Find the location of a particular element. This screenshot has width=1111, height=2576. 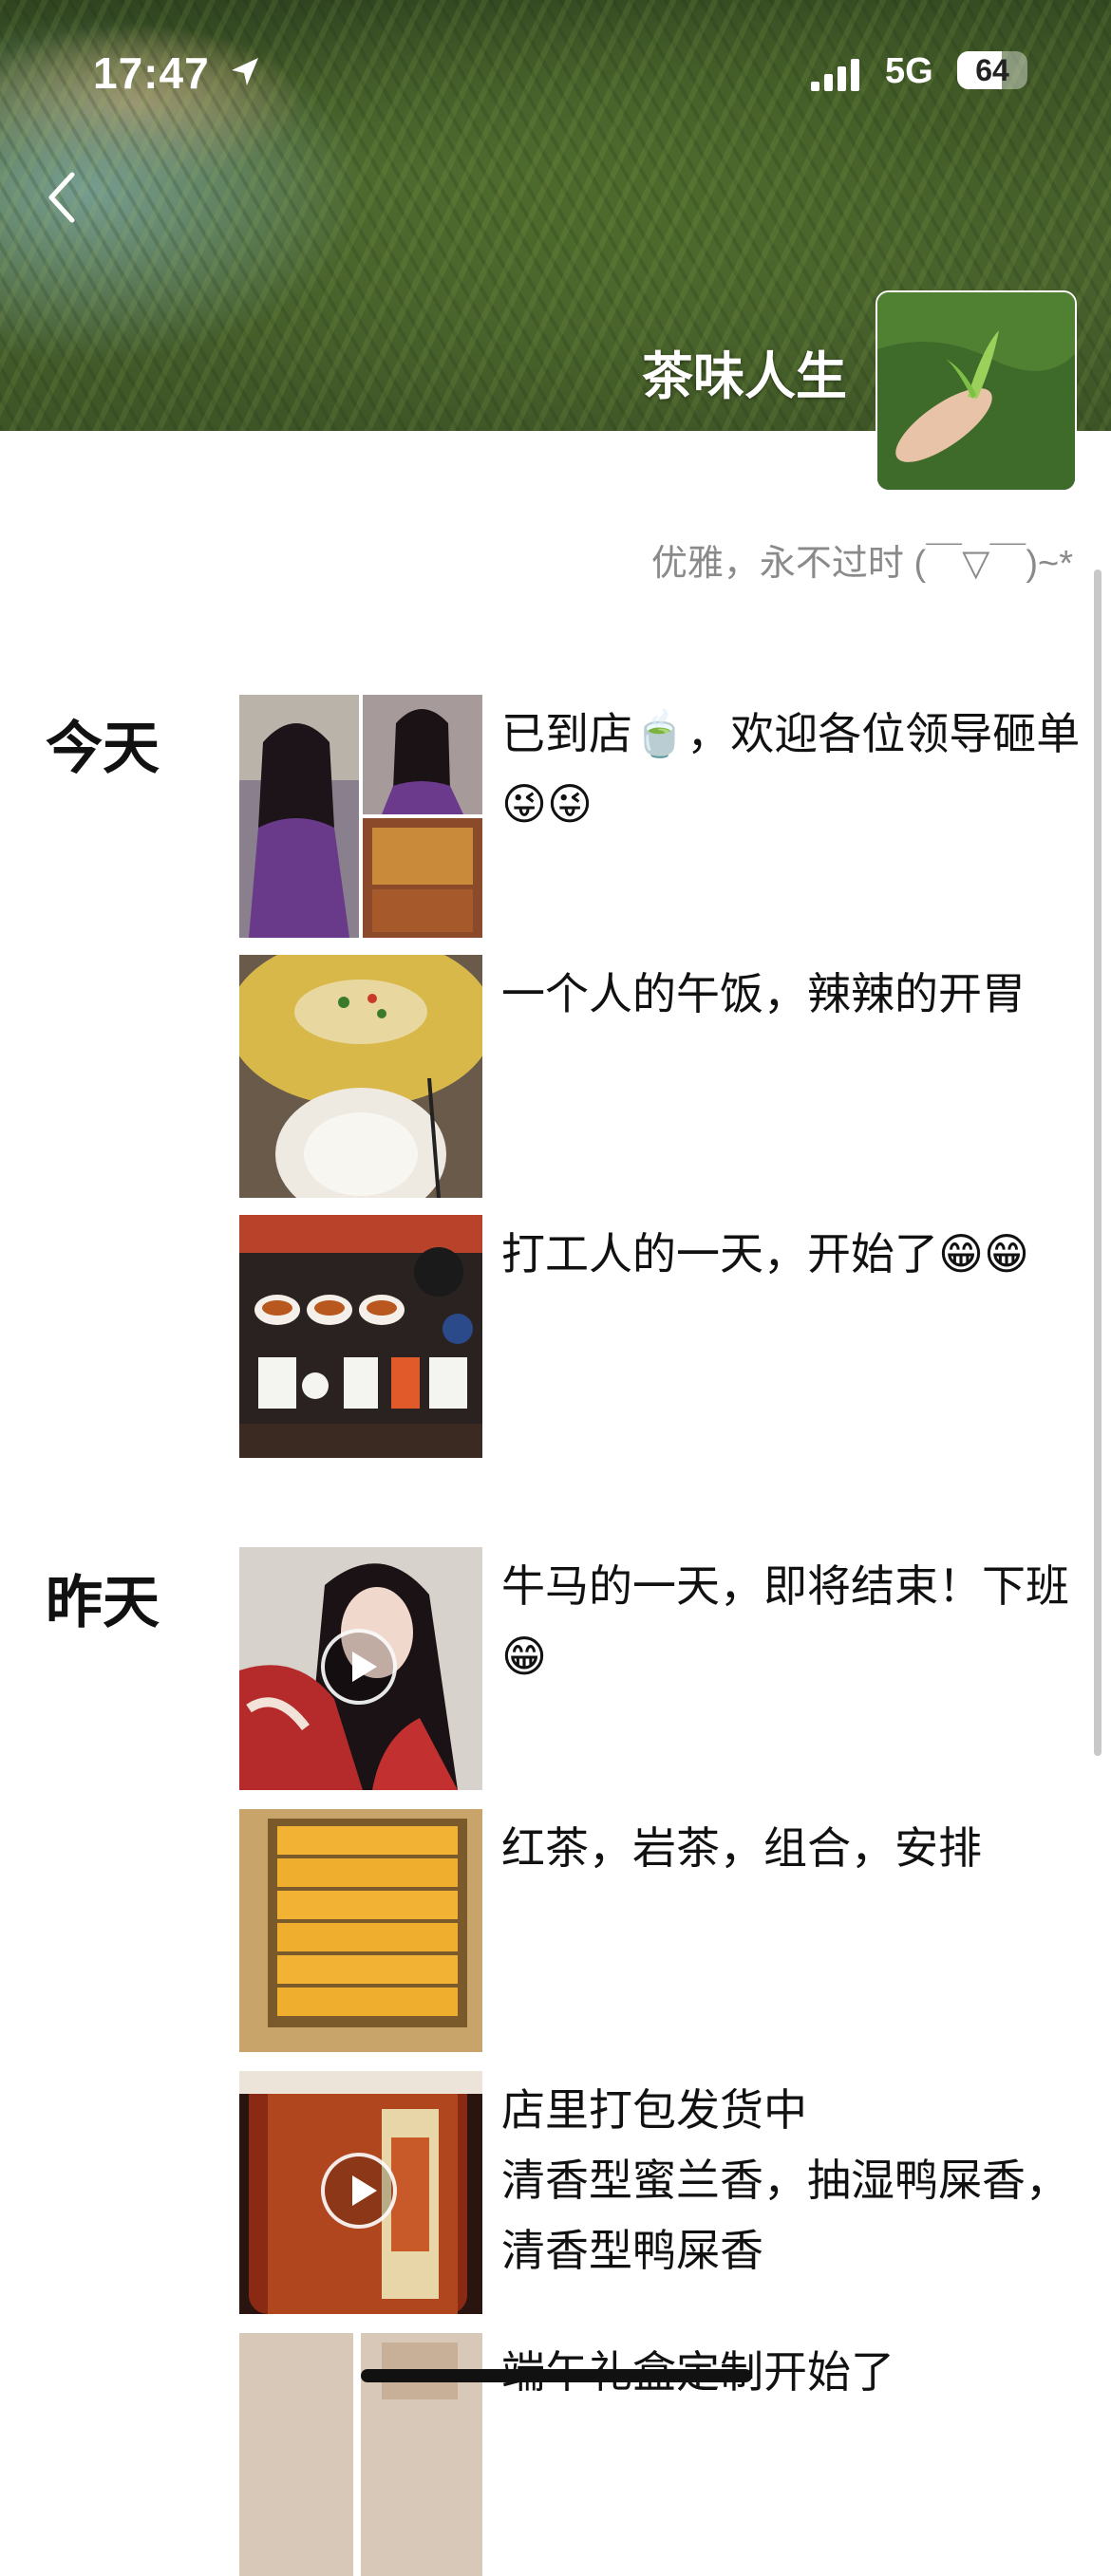

battery-level: 64 is located at coordinates (992, 70).